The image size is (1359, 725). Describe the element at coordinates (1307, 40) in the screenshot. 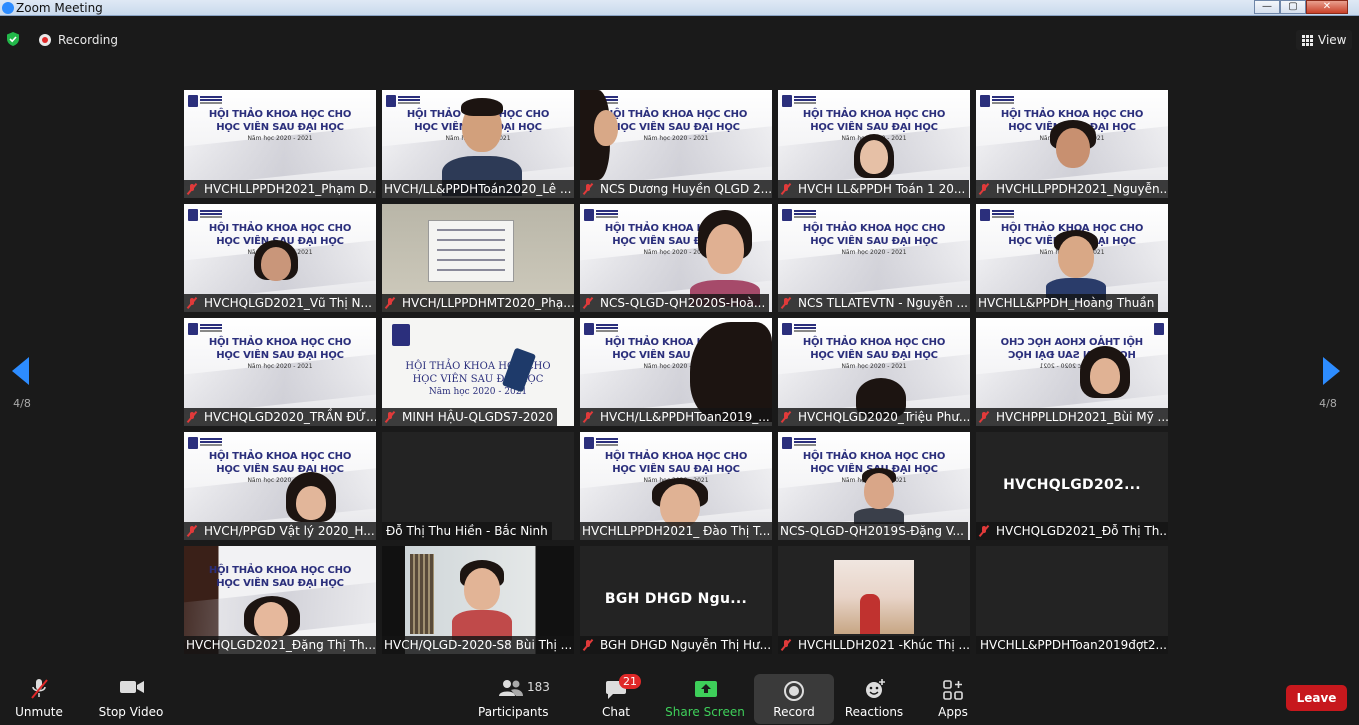

I see `grid-view-icon` at that location.